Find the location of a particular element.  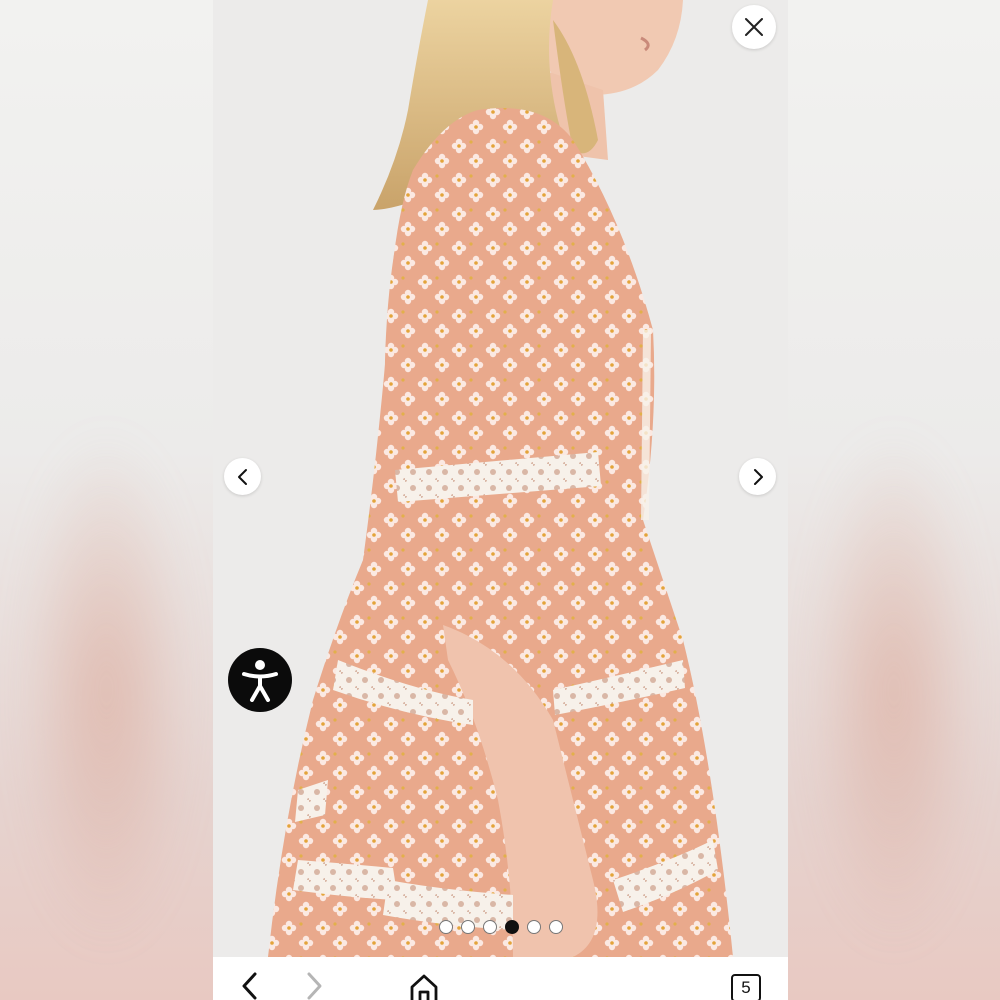

home-icon is located at coordinates (424, 987).